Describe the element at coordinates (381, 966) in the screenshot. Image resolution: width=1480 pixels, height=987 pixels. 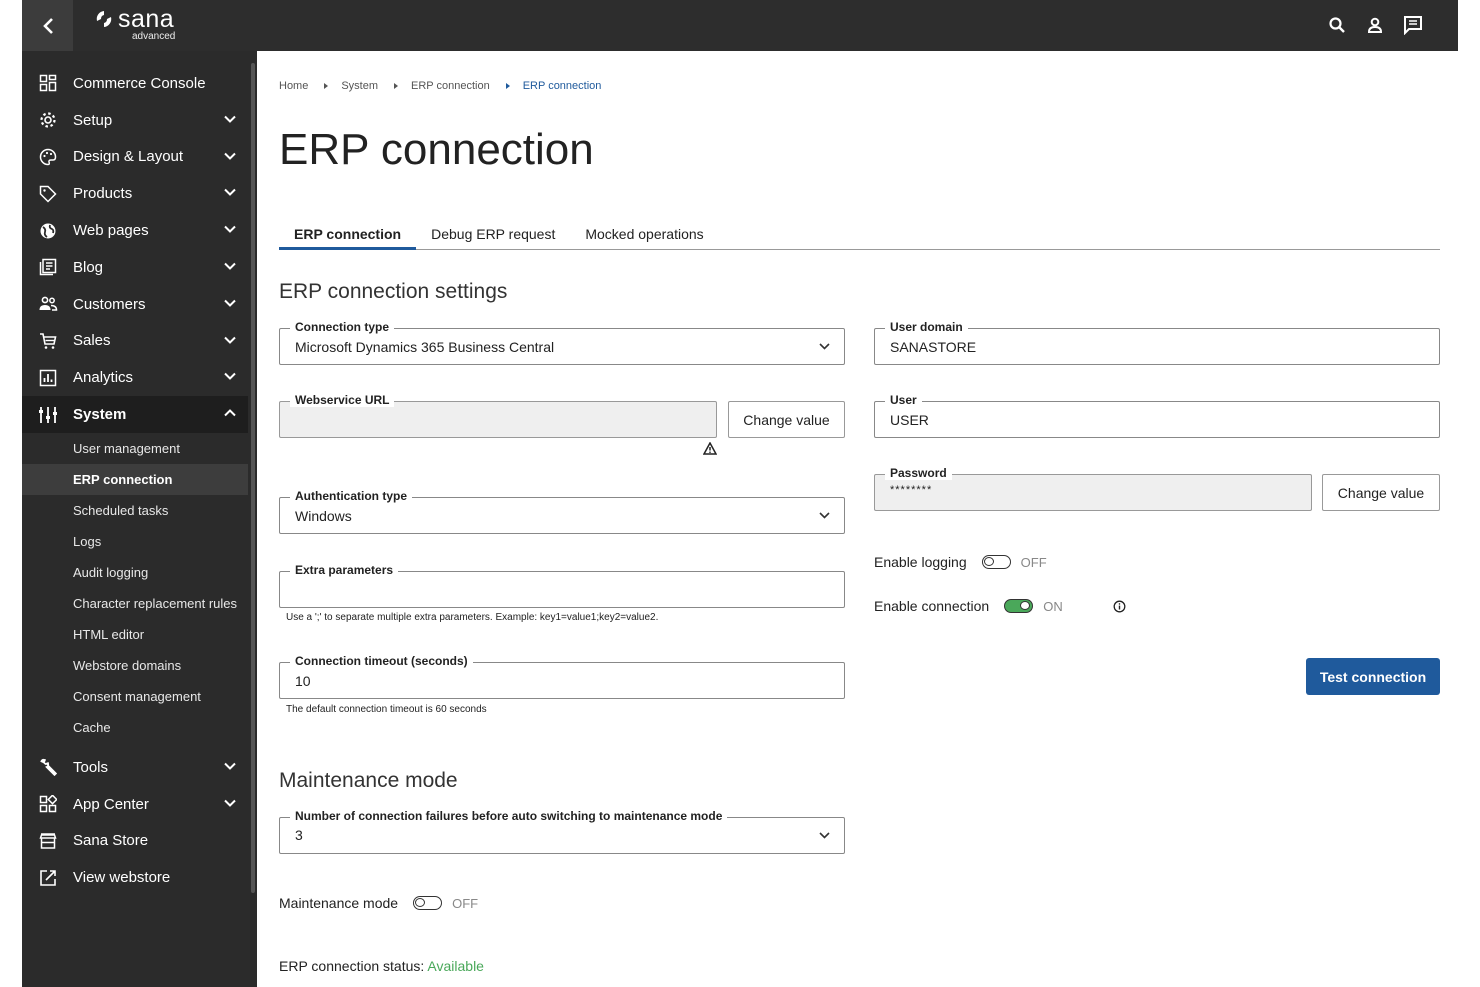
I see `erp-connection-status: ERP connection status: Available` at that location.